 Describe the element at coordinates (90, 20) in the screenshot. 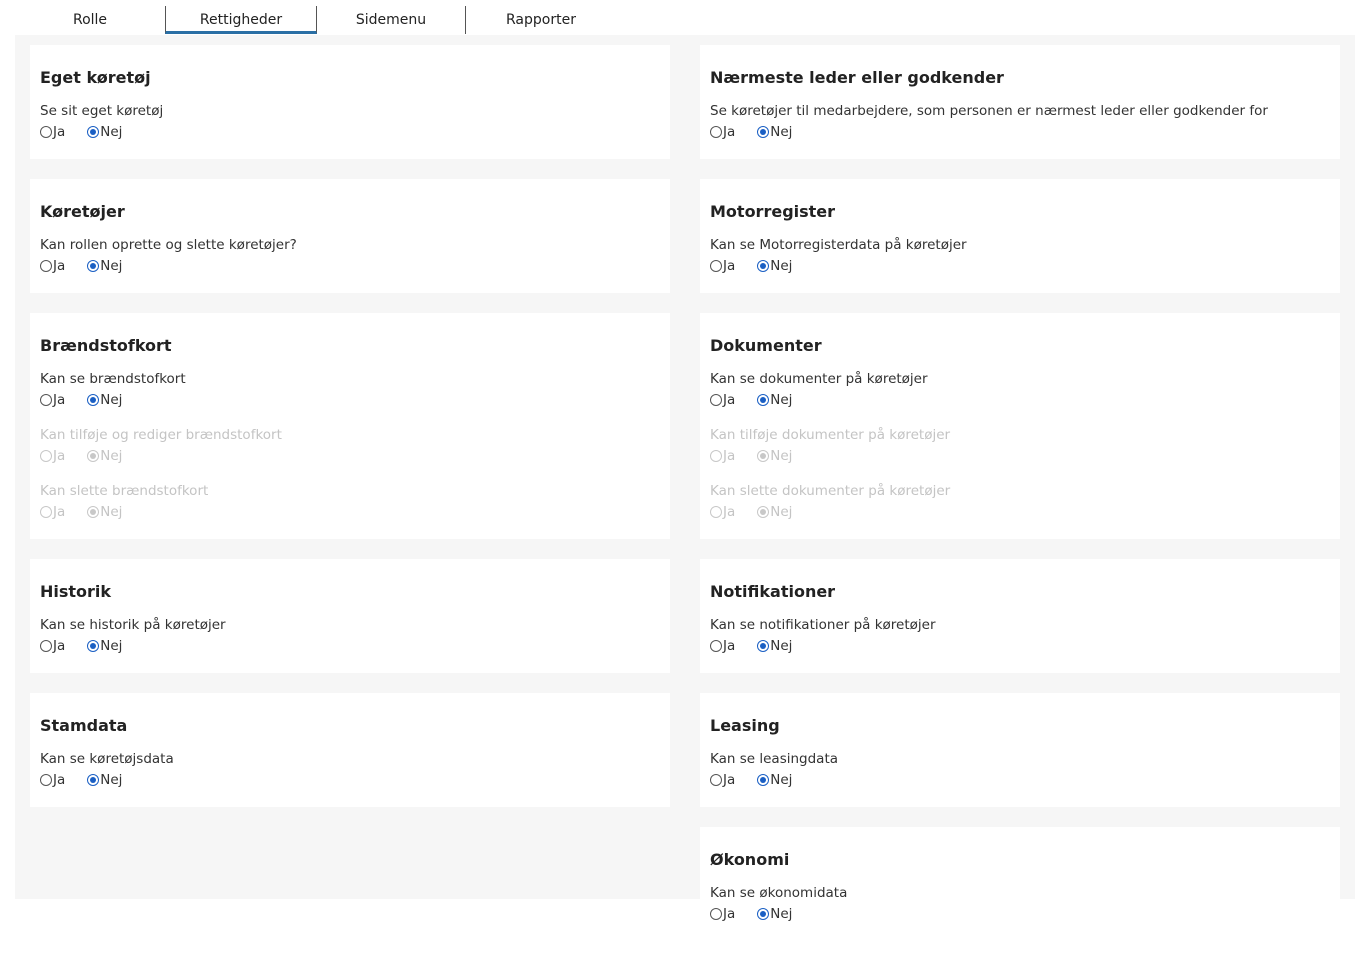

I see `tab-rolle: Rolle` at that location.